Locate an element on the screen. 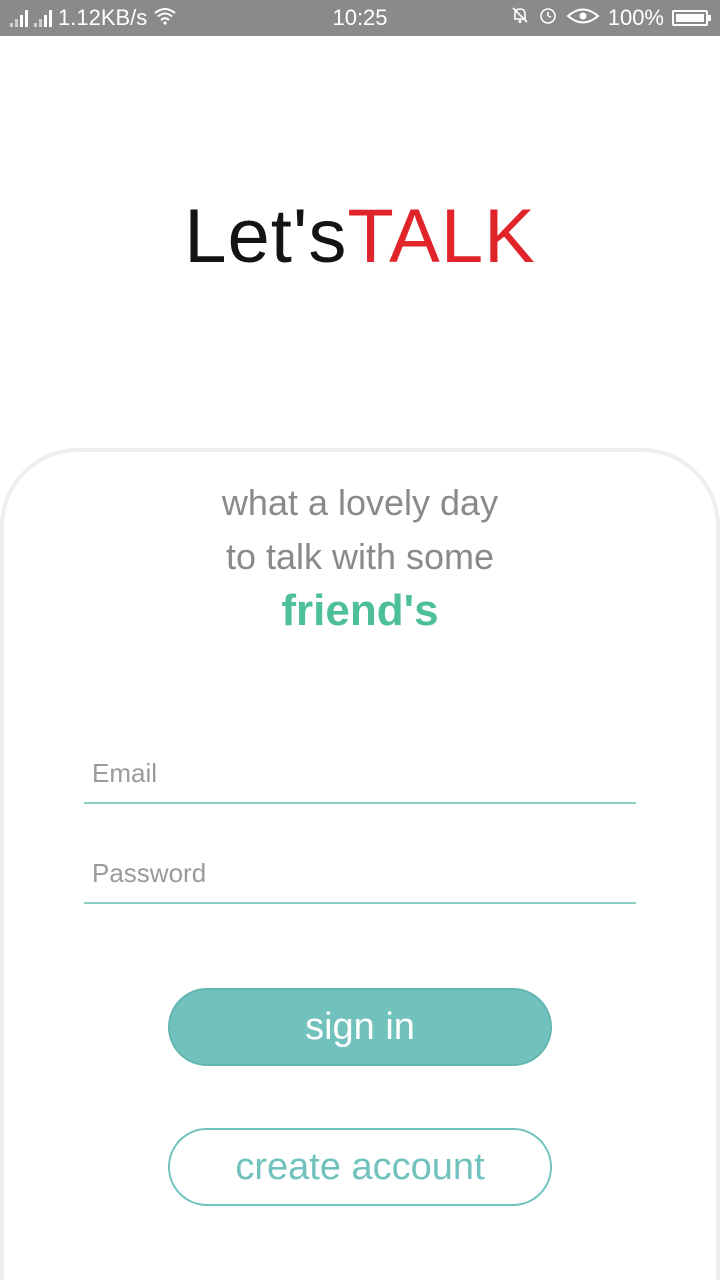 Image resolution: width=720 pixels, height=1280 pixels. status-bar: 1.12KB/s 10:25 100% is located at coordinates (360, 18).